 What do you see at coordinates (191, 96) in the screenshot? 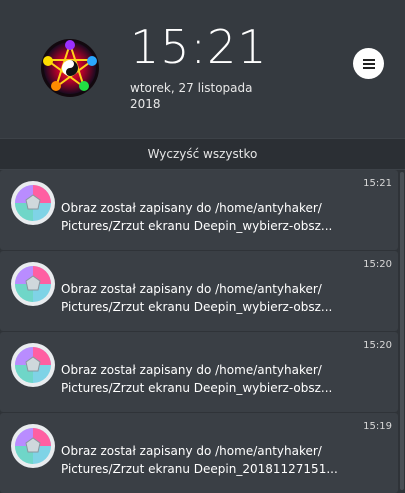
I see `clock-date: wtorek, 27 listopada 2018` at bounding box center [191, 96].